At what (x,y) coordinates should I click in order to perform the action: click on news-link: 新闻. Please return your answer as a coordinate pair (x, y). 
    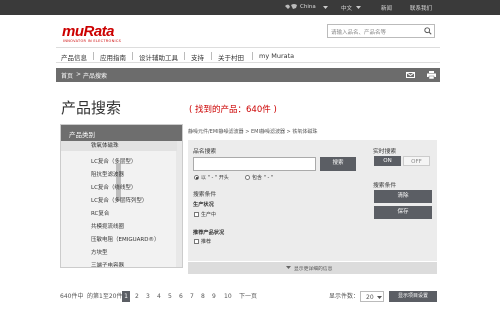
    Looking at the image, I should click on (386, 8).